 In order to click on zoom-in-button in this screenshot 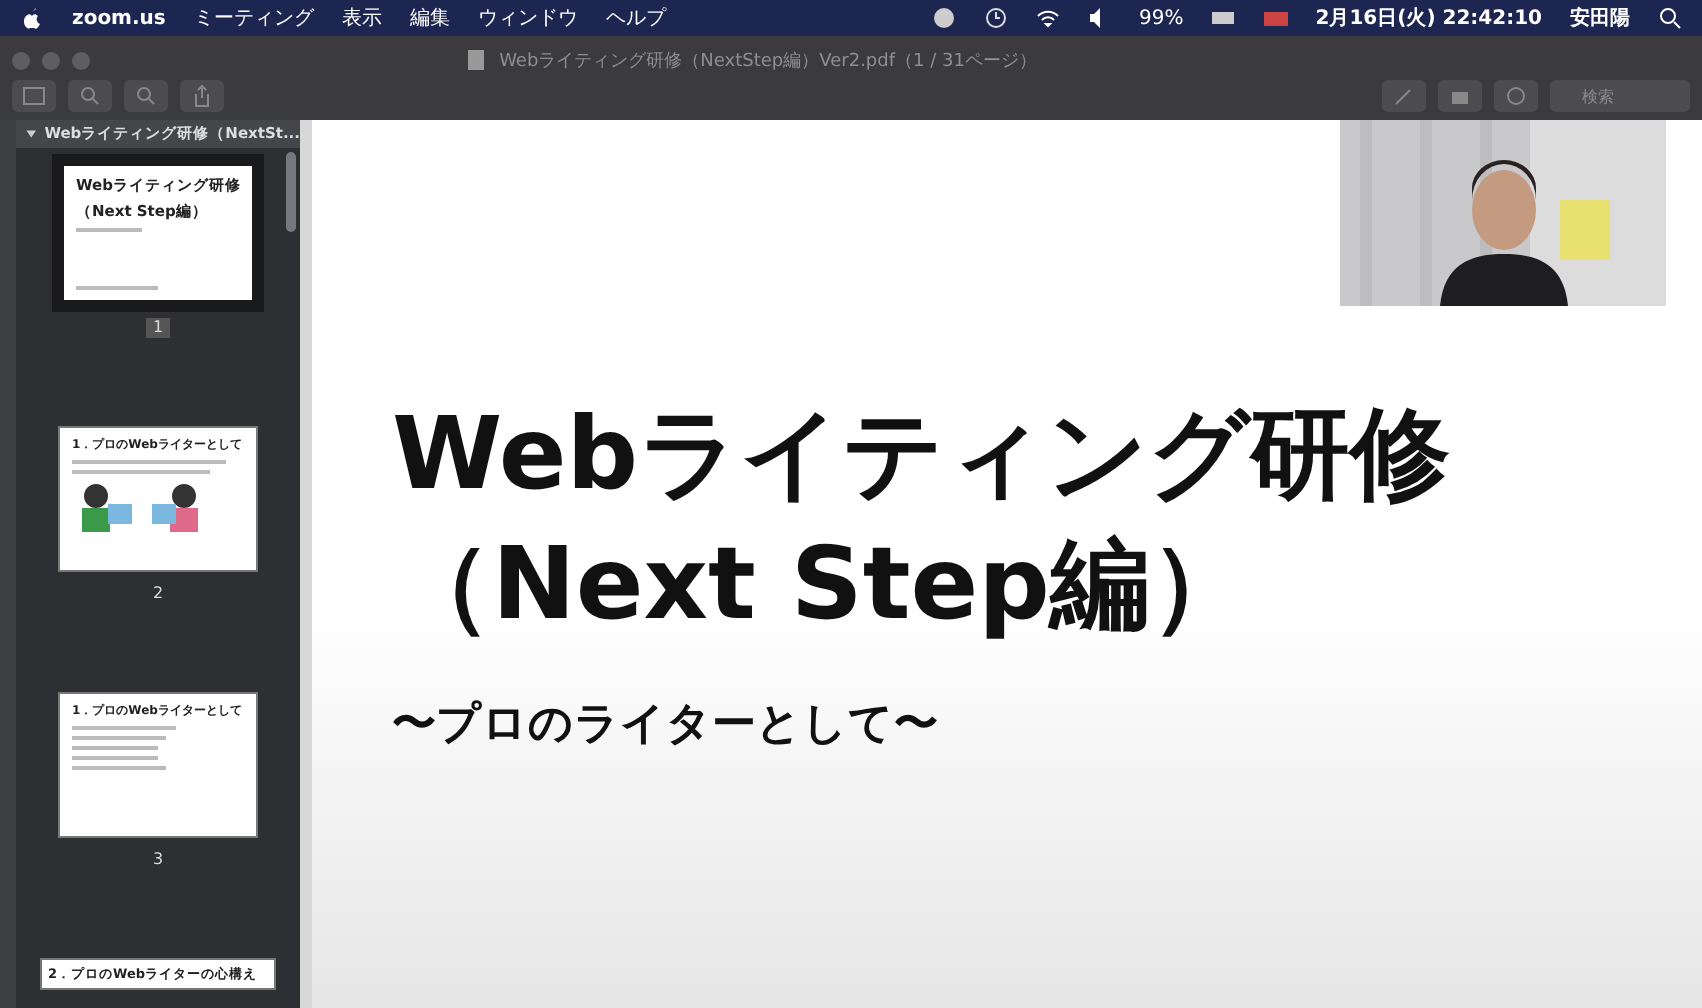, I will do `click(146, 96)`.